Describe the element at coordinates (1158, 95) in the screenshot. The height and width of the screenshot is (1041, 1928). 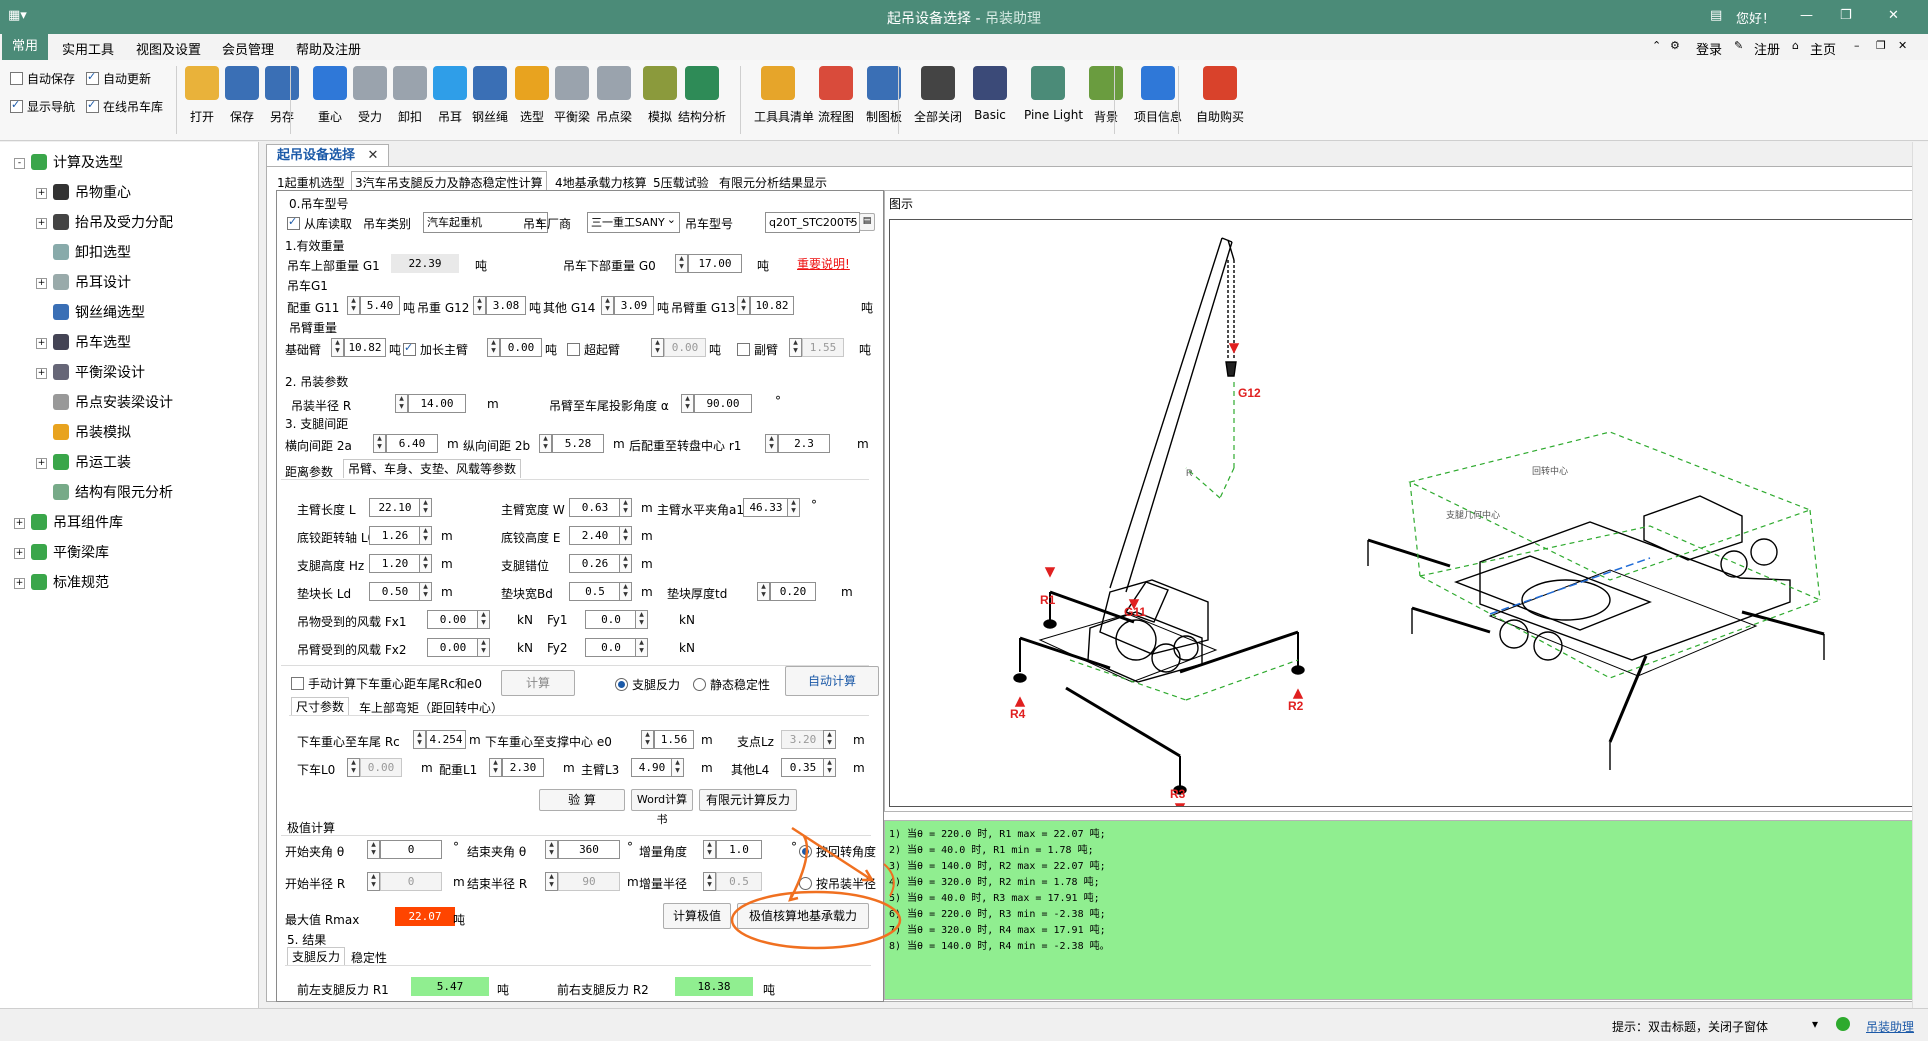
I see `info-button: 项目信息` at that location.